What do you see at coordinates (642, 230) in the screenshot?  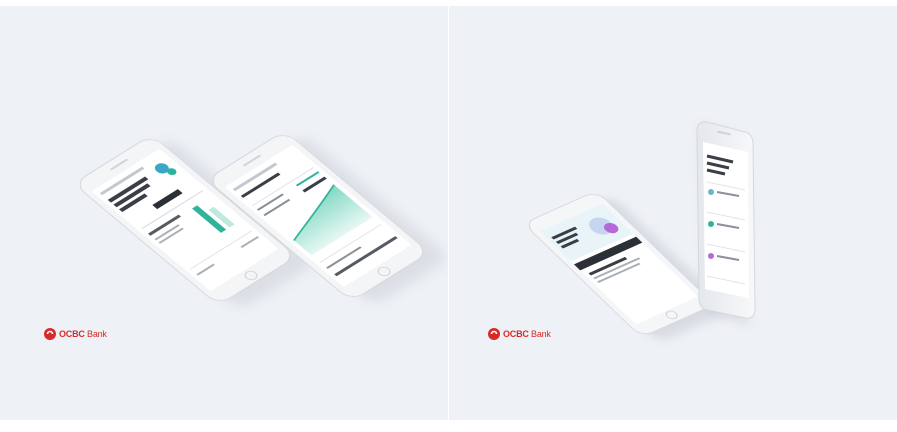 I see `right-phones-scene` at bounding box center [642, 230].